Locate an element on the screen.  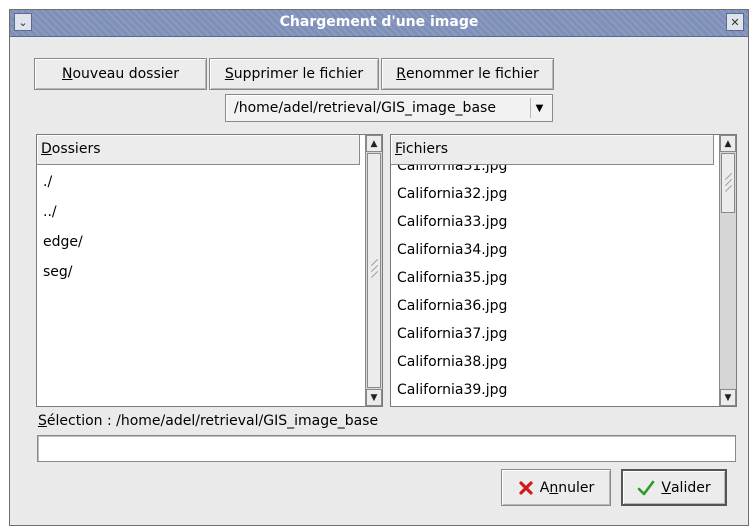
close-icon: ✕ is located at coordinates (735, 22).